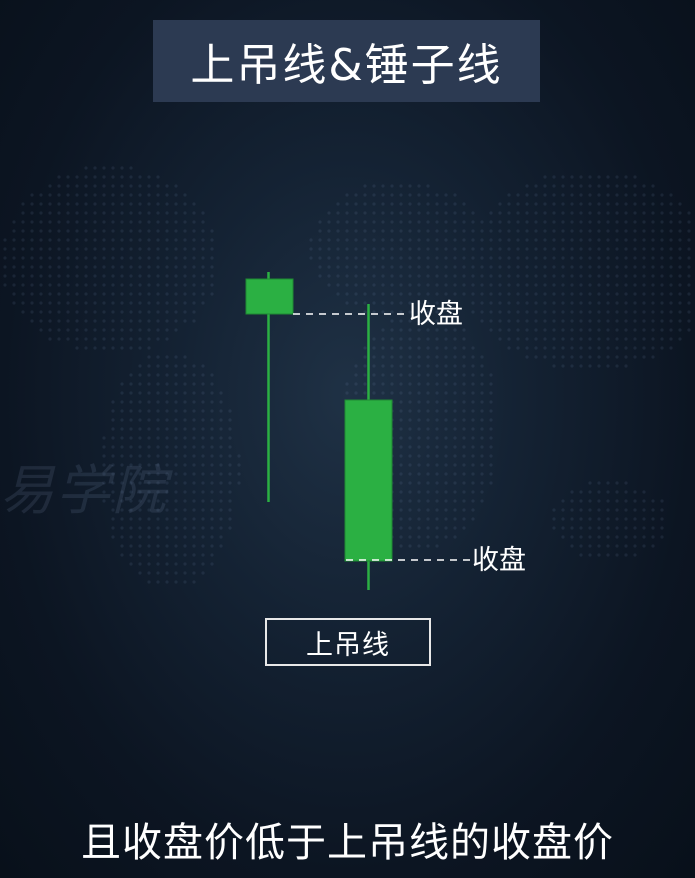 This screenshot has height=878, width=695. Describe the element at coordinates (269, 296) in the screenshot. I see `candle-hanging-man-body` at that location.